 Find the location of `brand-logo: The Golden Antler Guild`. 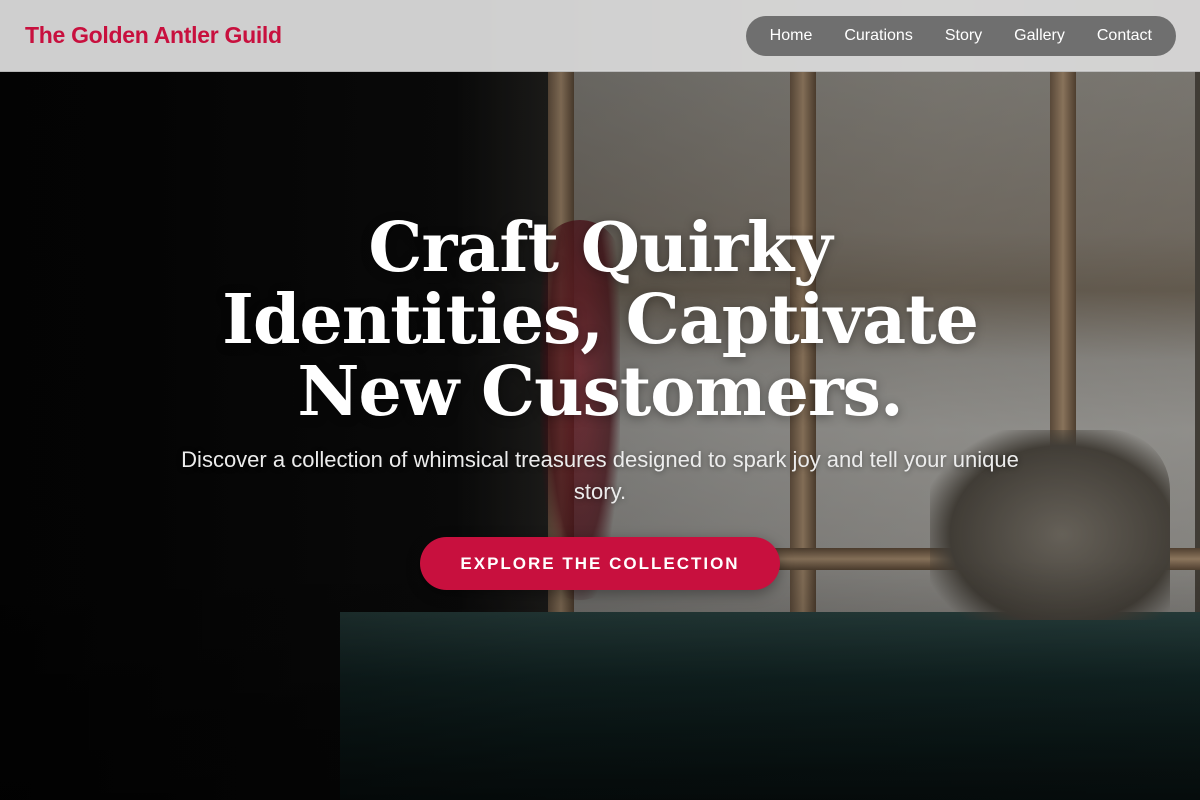

brand-logo: The Golden Antler Guild is located at coordinates (153, 35).